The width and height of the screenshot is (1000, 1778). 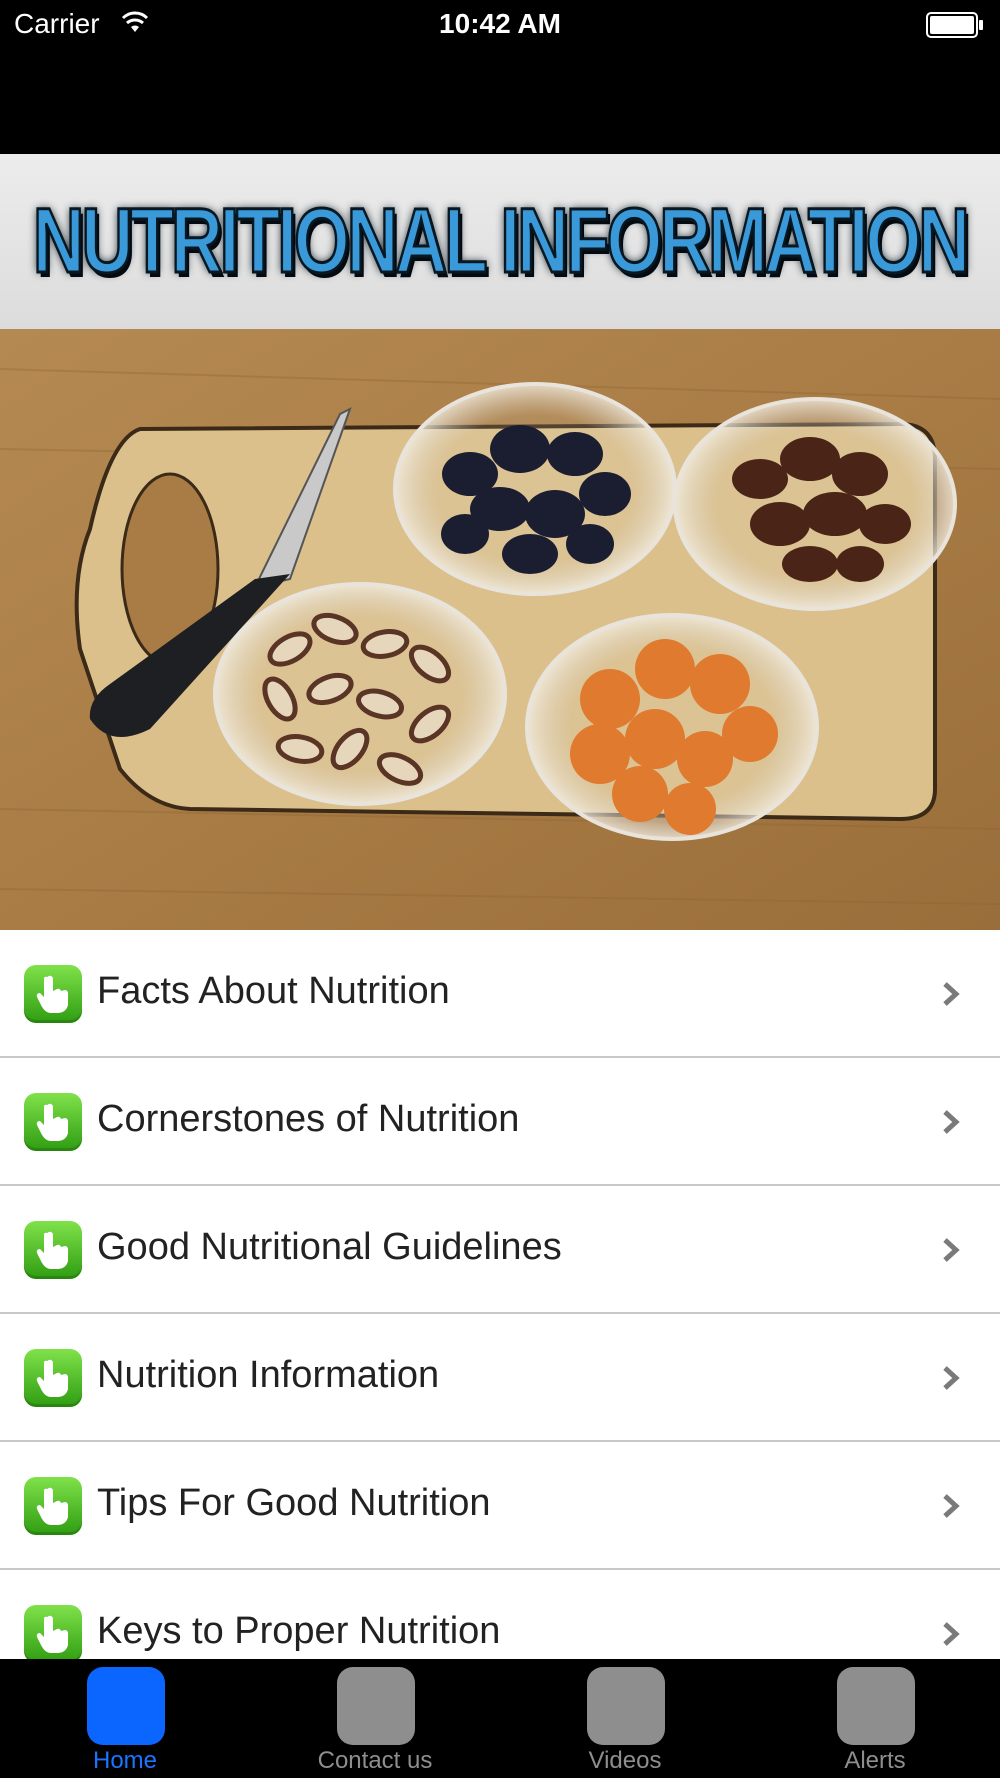 What do you see at coordinates (954, 25) in the screenshot?
I see `battery-icon` at bounding box center [954, 25].